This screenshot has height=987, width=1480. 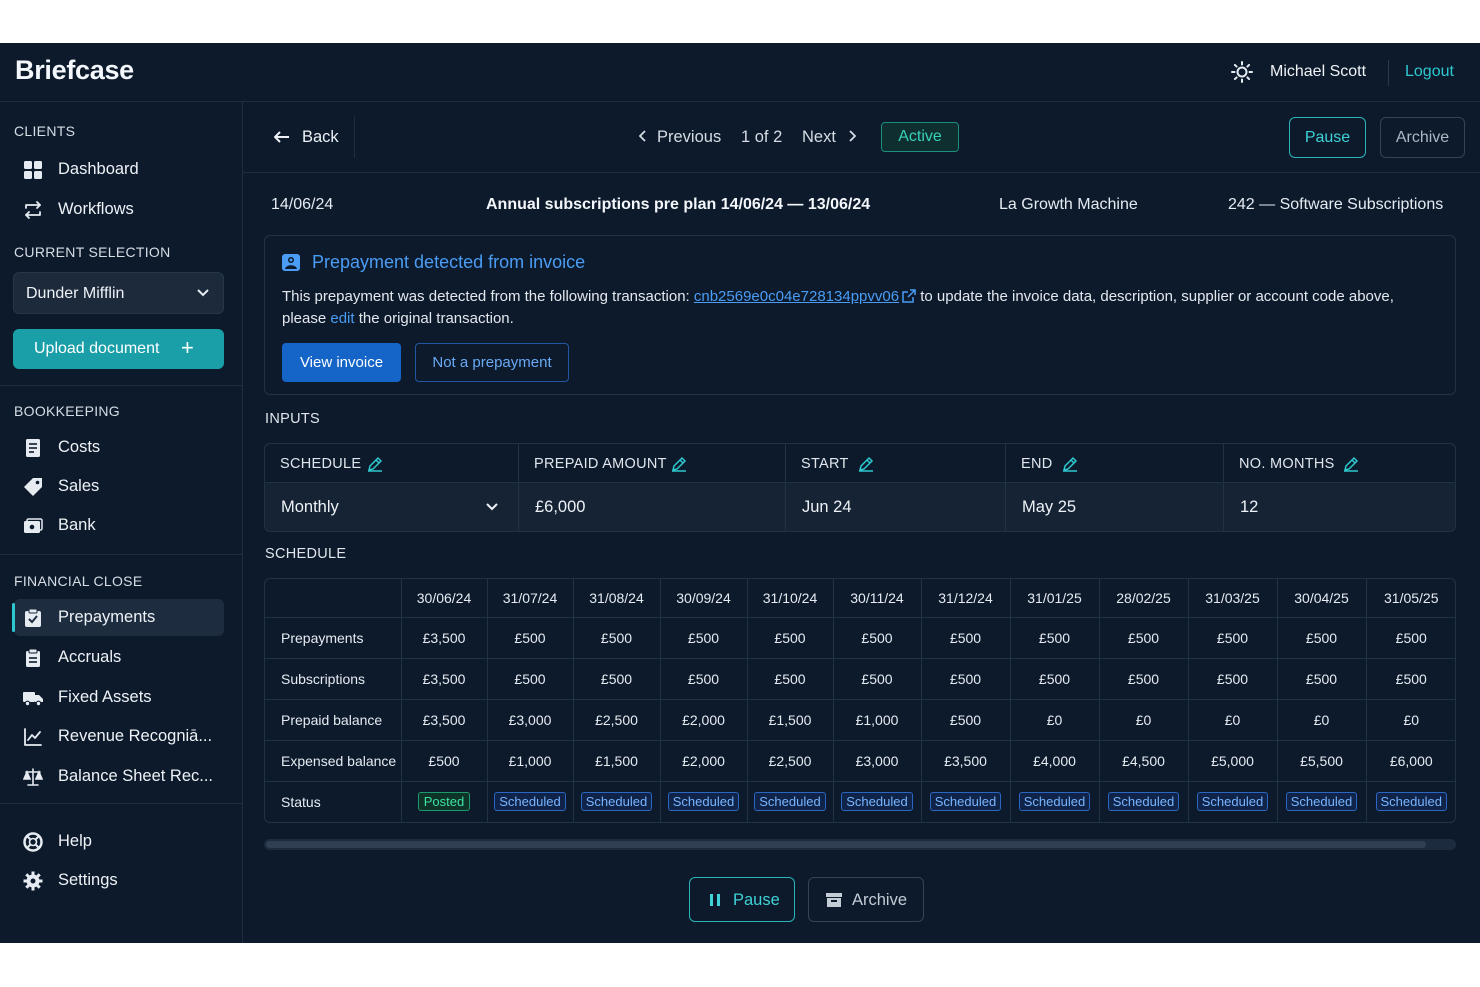 What do you see at coordinates (756, 900) in the screenshot?
I see `pause-label: Pause` at bounding box center [756, 900].